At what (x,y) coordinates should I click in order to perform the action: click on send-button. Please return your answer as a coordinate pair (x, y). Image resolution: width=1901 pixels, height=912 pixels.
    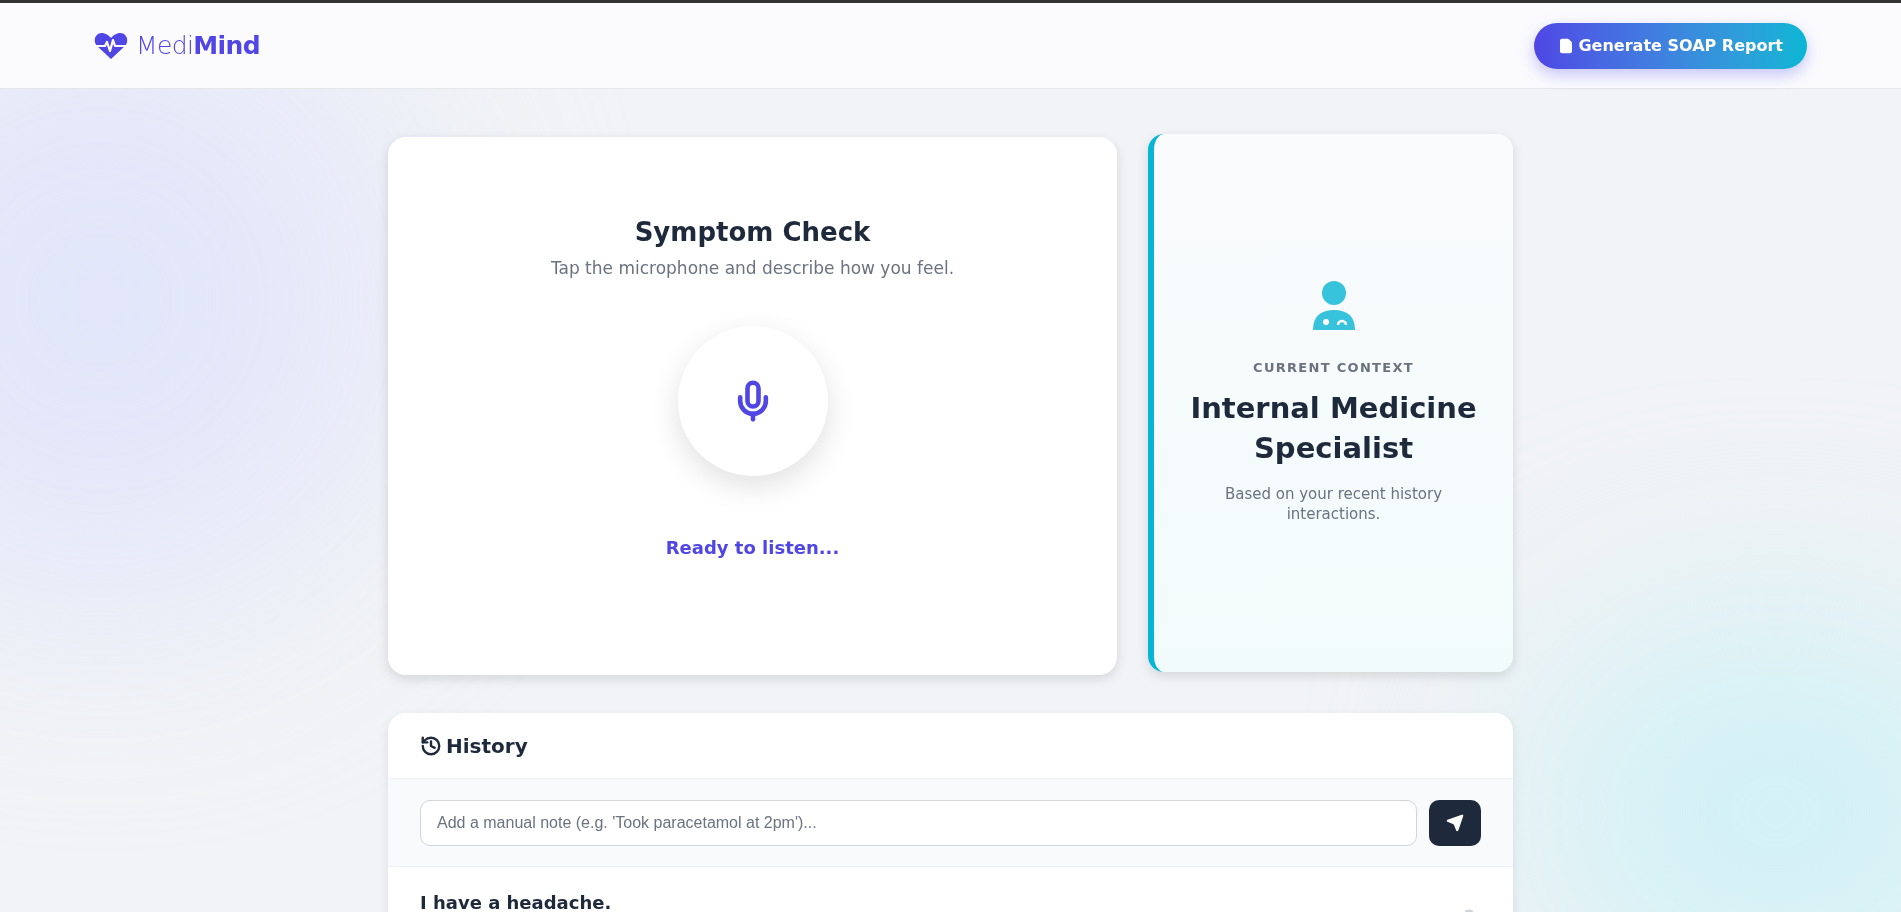
    Looking at the image, I should click on (1455, 822).